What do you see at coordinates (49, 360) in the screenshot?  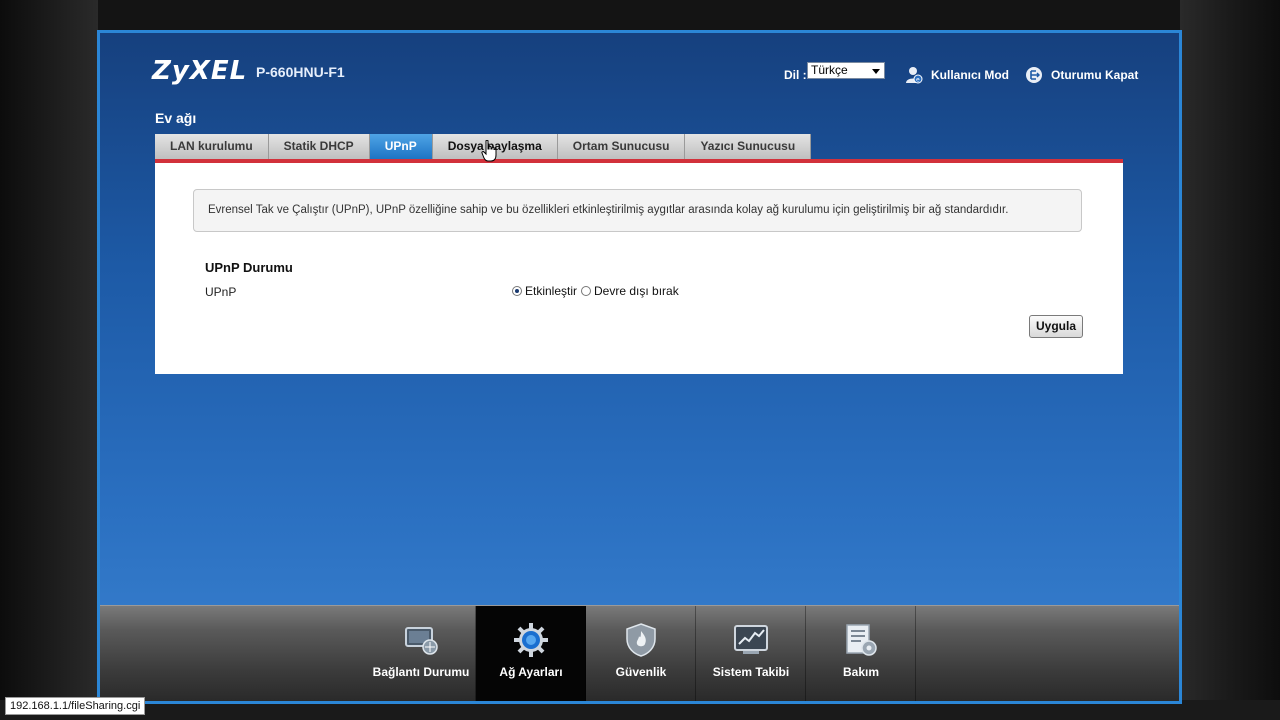 I see `desktop-background-left` at bounding box center [49, 360].